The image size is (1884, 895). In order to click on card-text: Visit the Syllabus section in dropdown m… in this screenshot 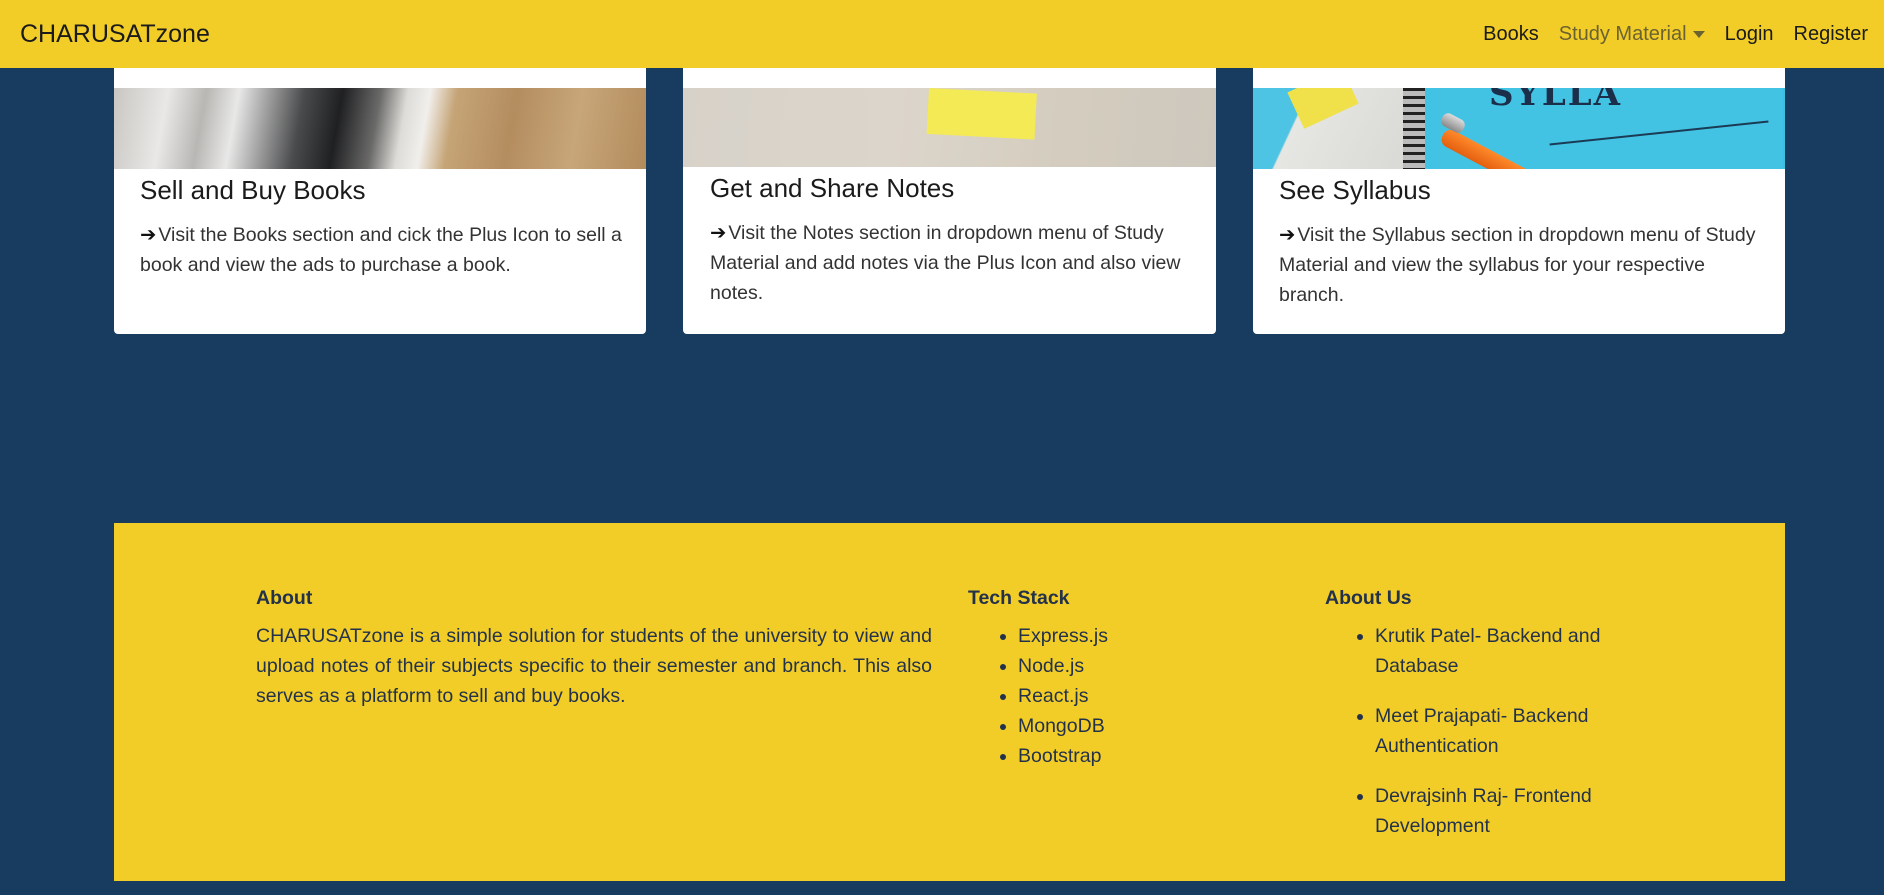, I will do `click(1517, 265)`.